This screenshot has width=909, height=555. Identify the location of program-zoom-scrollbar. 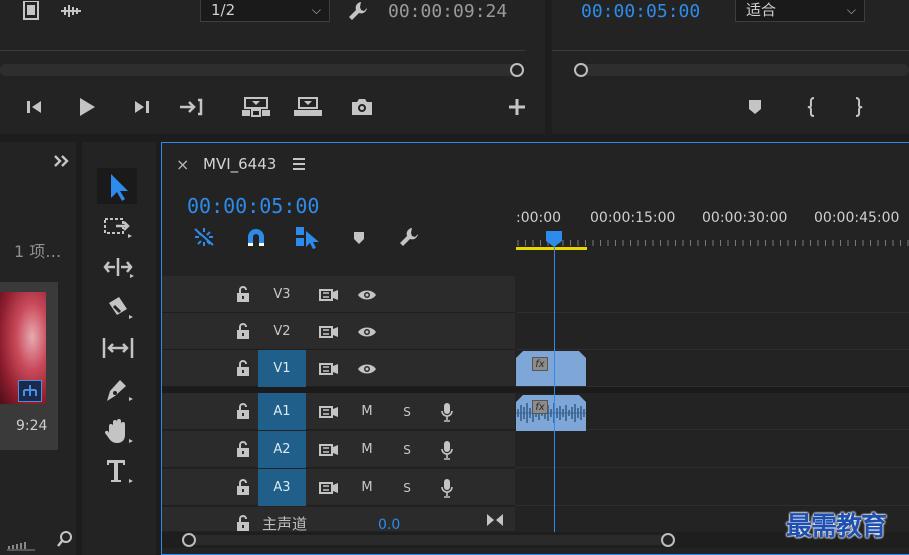
(741, 70).